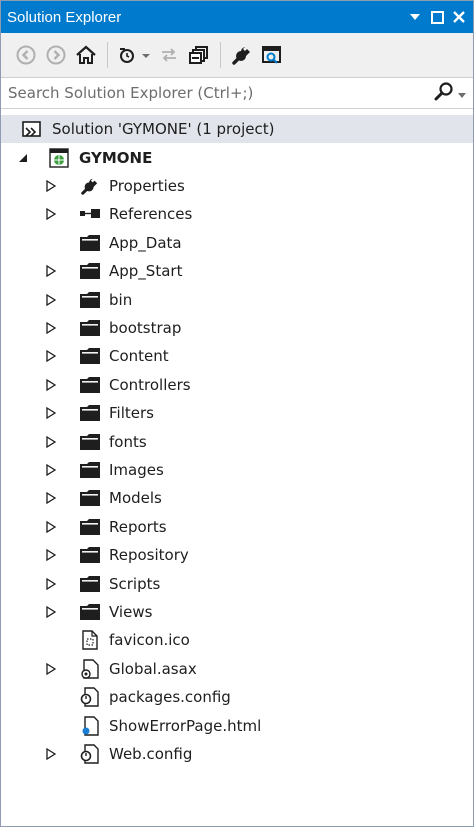  What do you see at coordinates (237, 186) in the screenshot?
I see `tree-item-properties: Properties` at bounding box center [237, 186].